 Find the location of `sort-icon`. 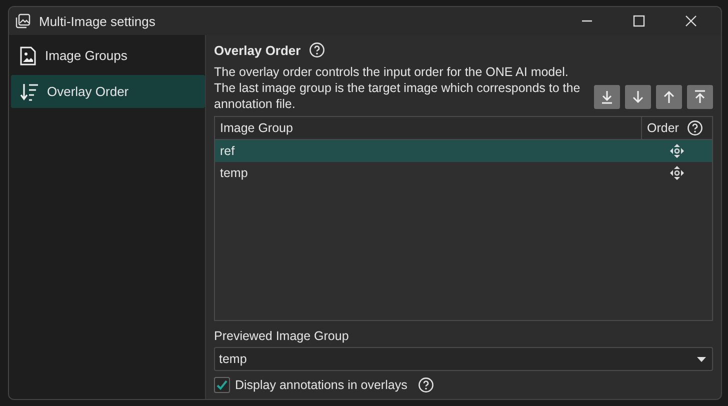

sort-icon is located at coordinates (29, 92).